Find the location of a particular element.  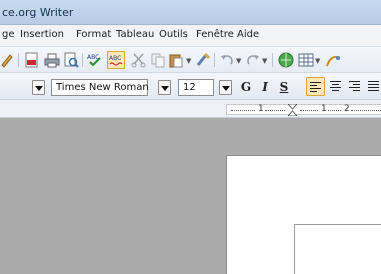

align-center-icon is located at coordinates (335, 86).